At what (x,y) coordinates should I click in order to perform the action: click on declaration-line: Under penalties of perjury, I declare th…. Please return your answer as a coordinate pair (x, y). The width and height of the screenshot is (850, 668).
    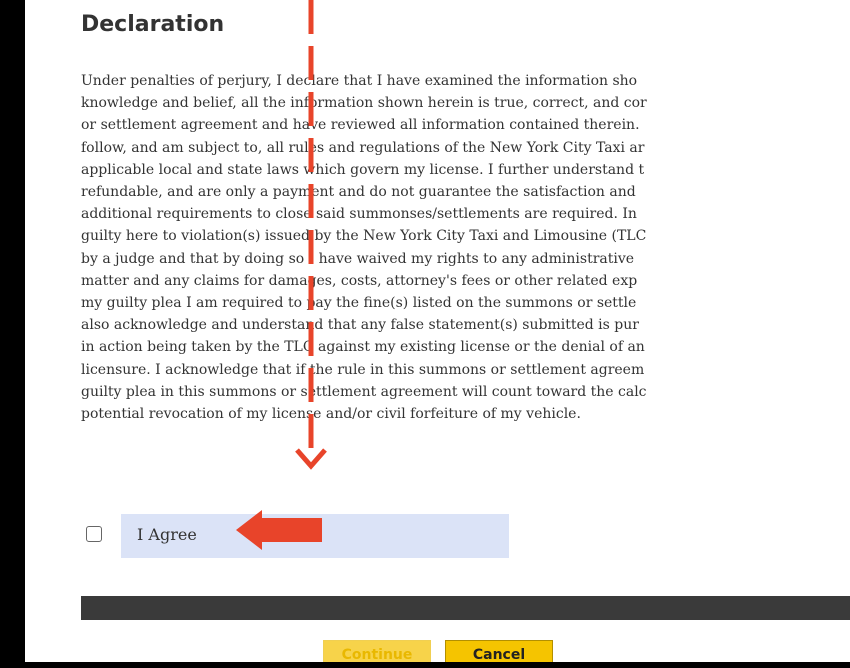
    Looking at the image, I should click on (359, 81).